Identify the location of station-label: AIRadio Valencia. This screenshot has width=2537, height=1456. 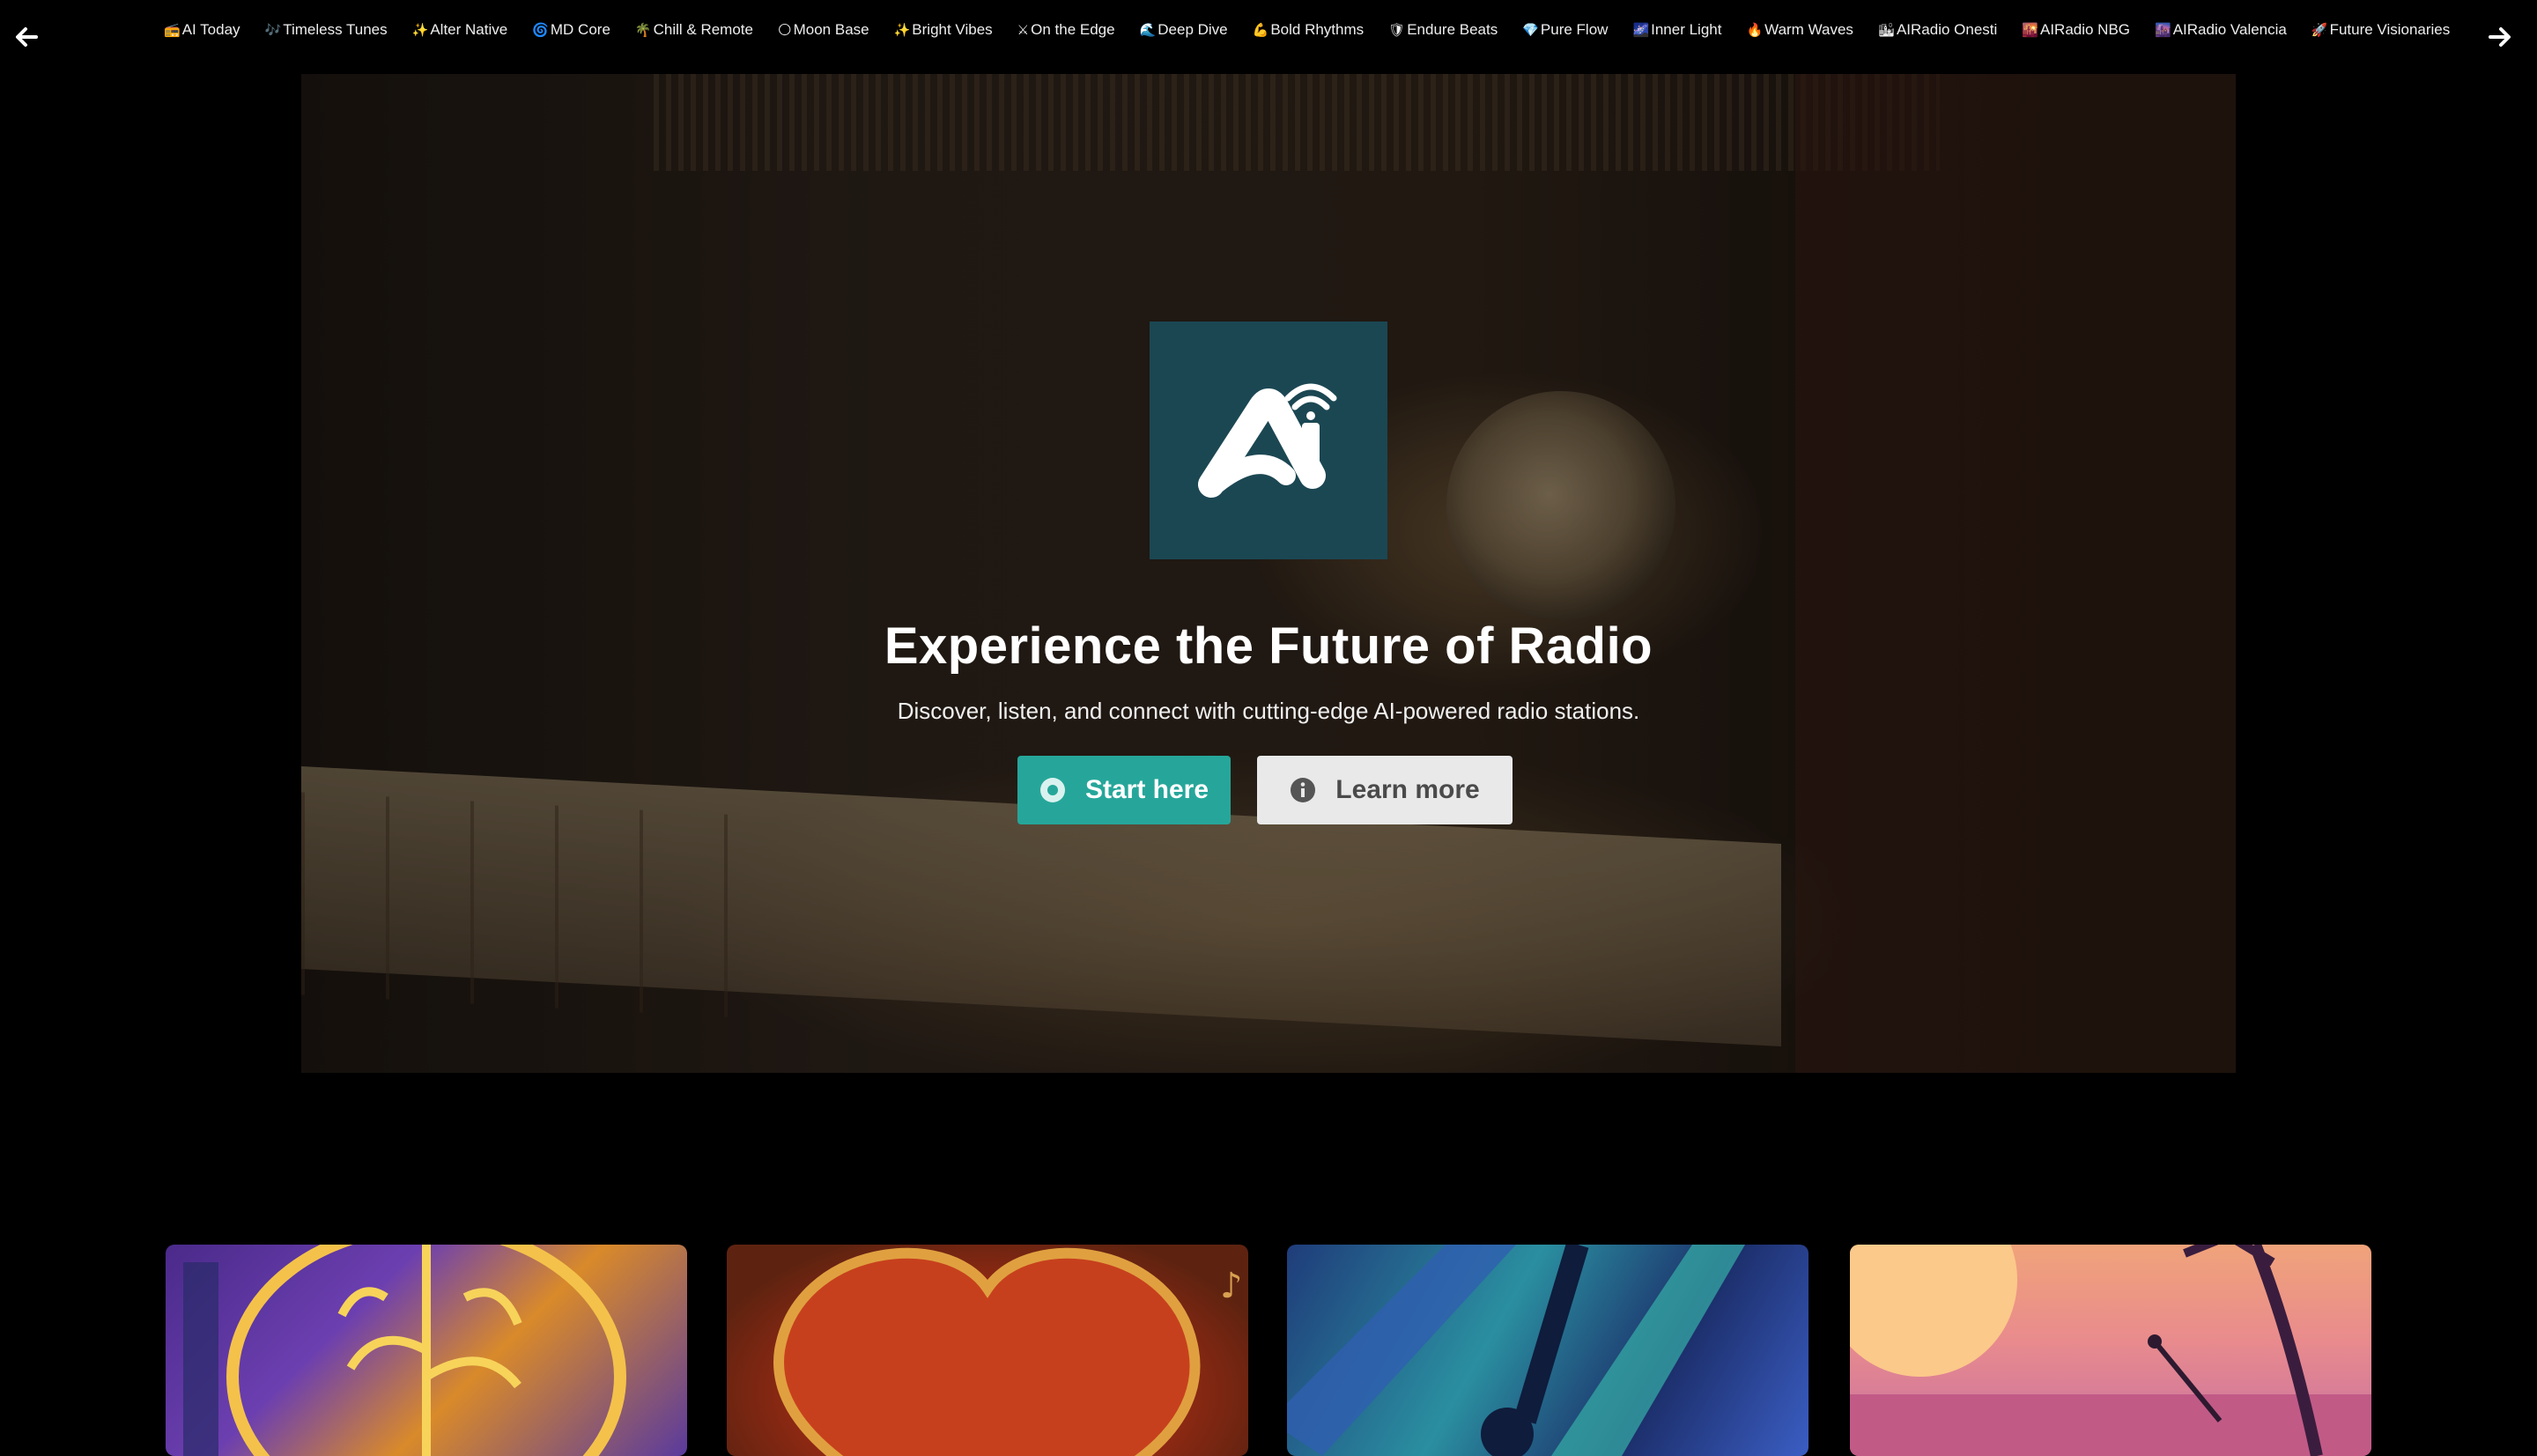
(2229, 29).